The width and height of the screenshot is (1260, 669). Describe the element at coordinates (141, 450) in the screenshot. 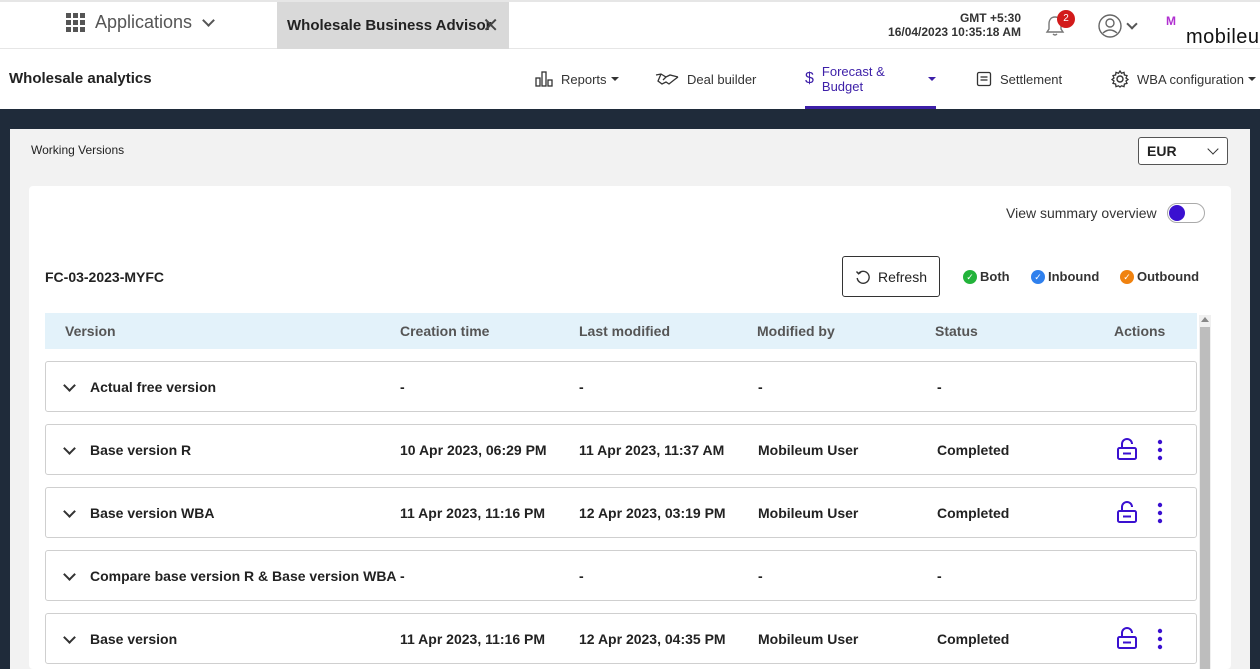

I see `version-name: Base version R` at that location.